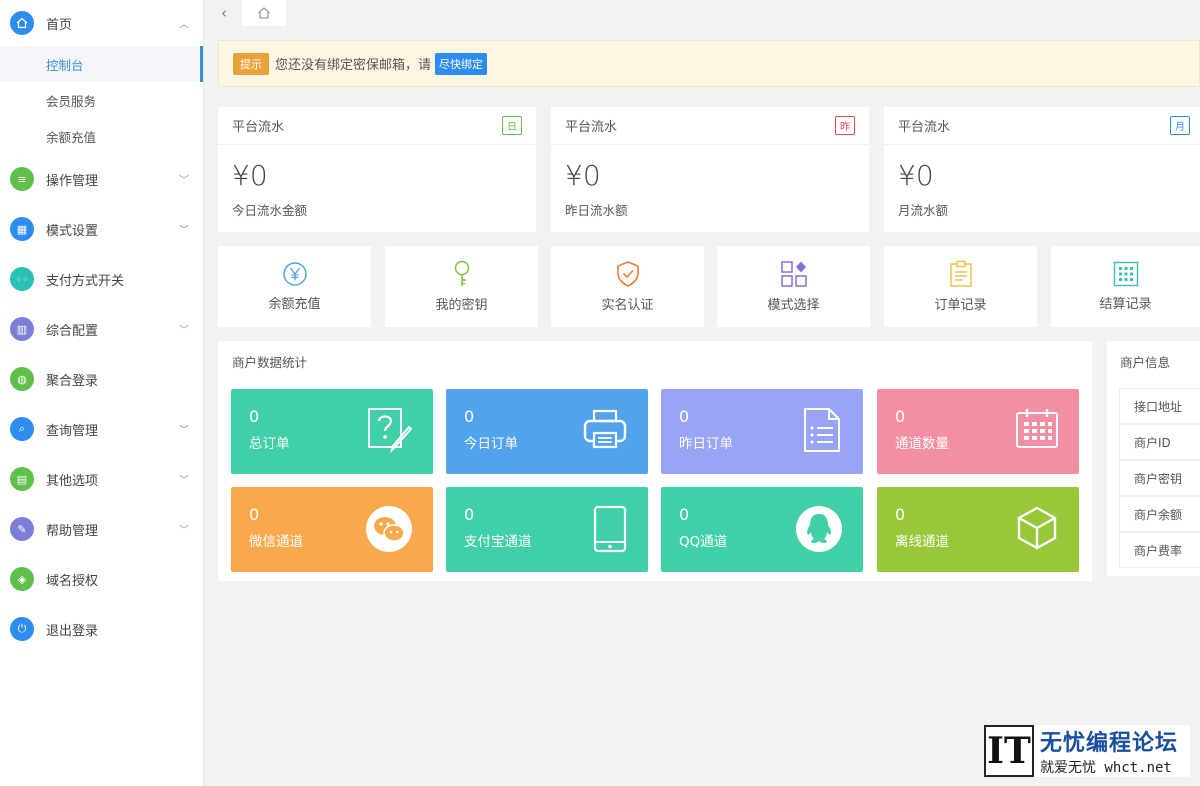  I want to click on sidebar-item-9: ⏻ 退出登录, so click(101, 629).